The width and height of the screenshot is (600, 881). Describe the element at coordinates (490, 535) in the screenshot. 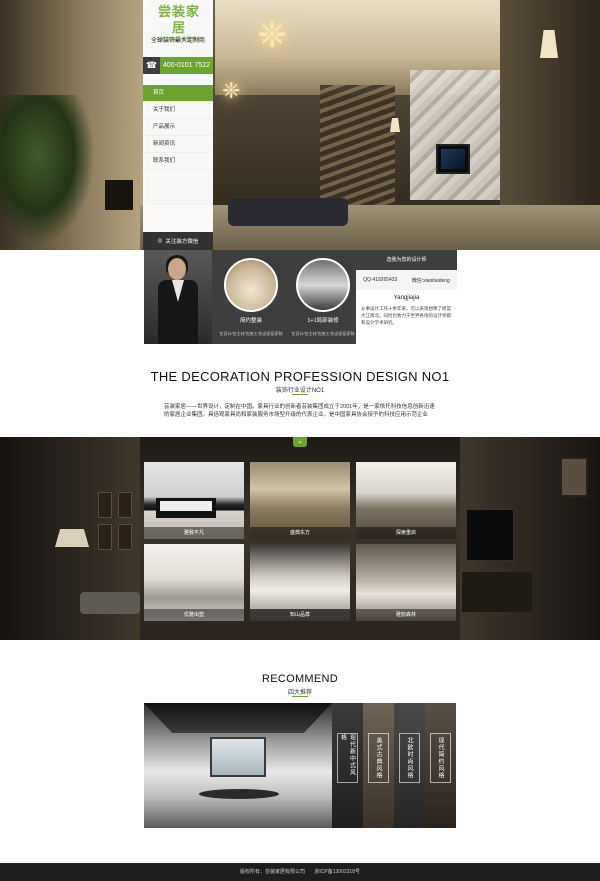

I see `tv` at that location.